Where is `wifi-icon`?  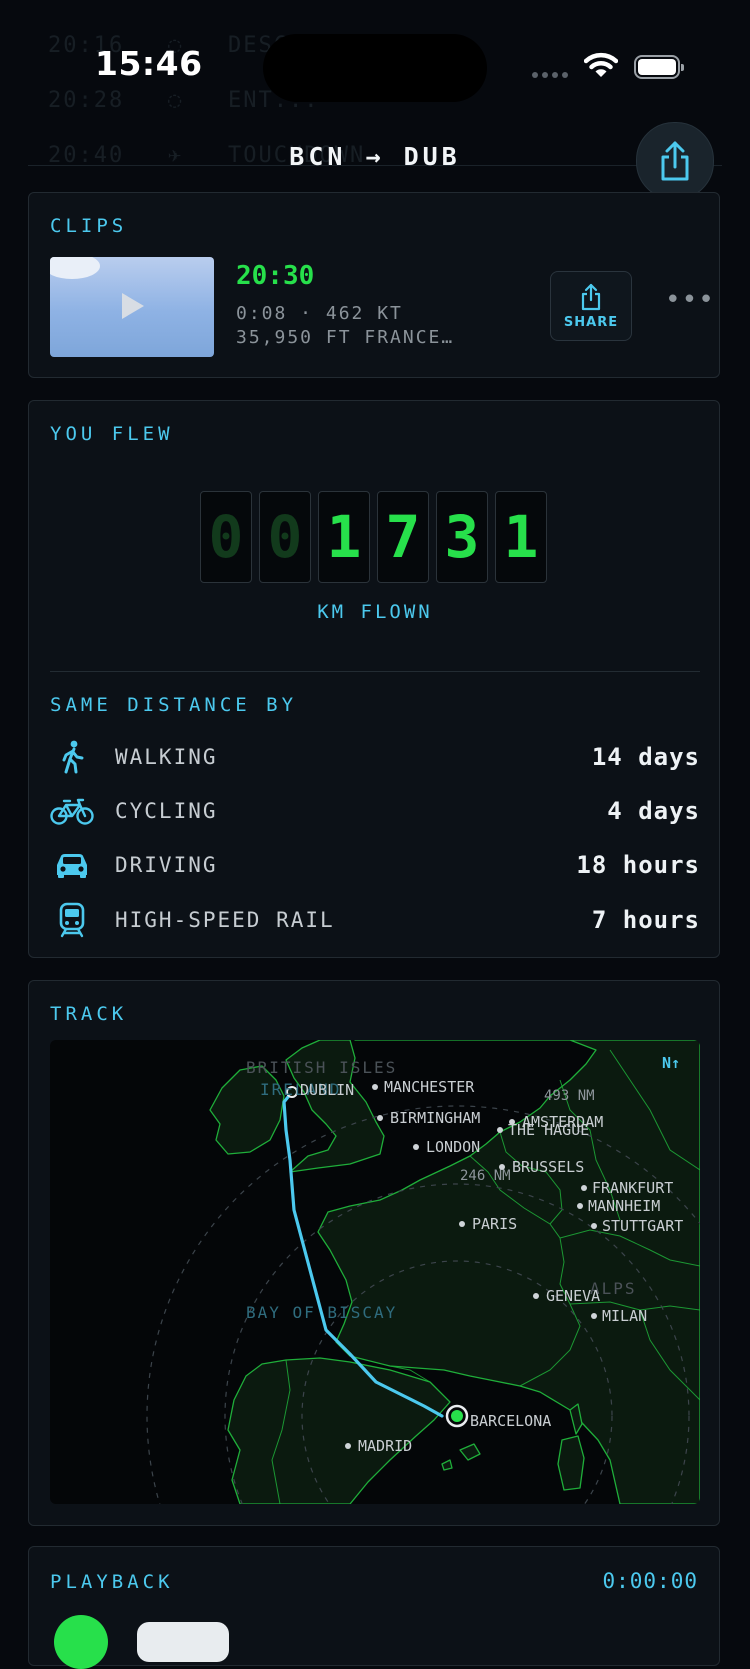
wifi-icon is located at coordinates (601, 64).